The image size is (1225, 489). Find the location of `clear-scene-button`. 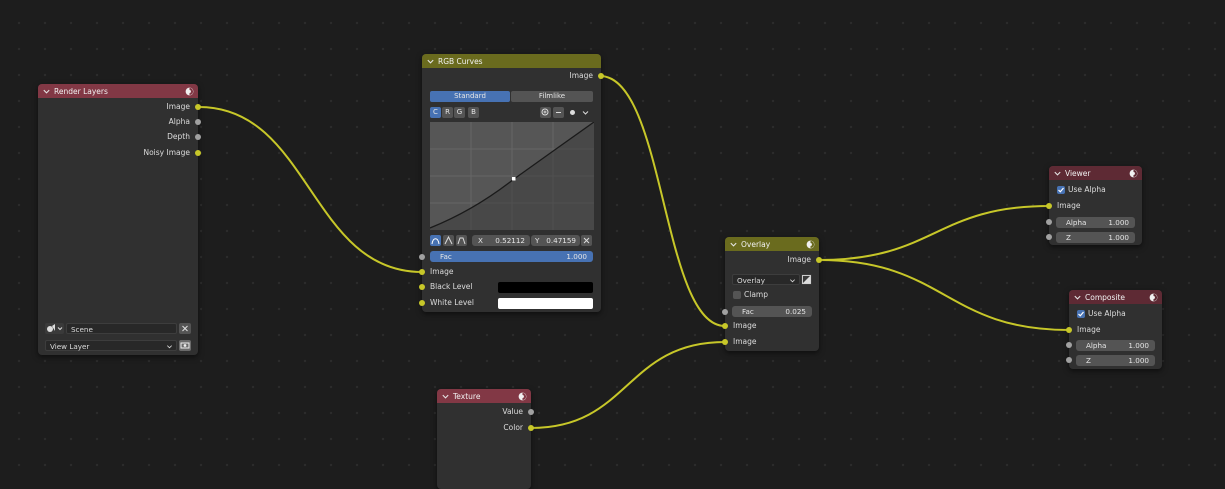

clear-scene-button is located at coordinates (185, 328).